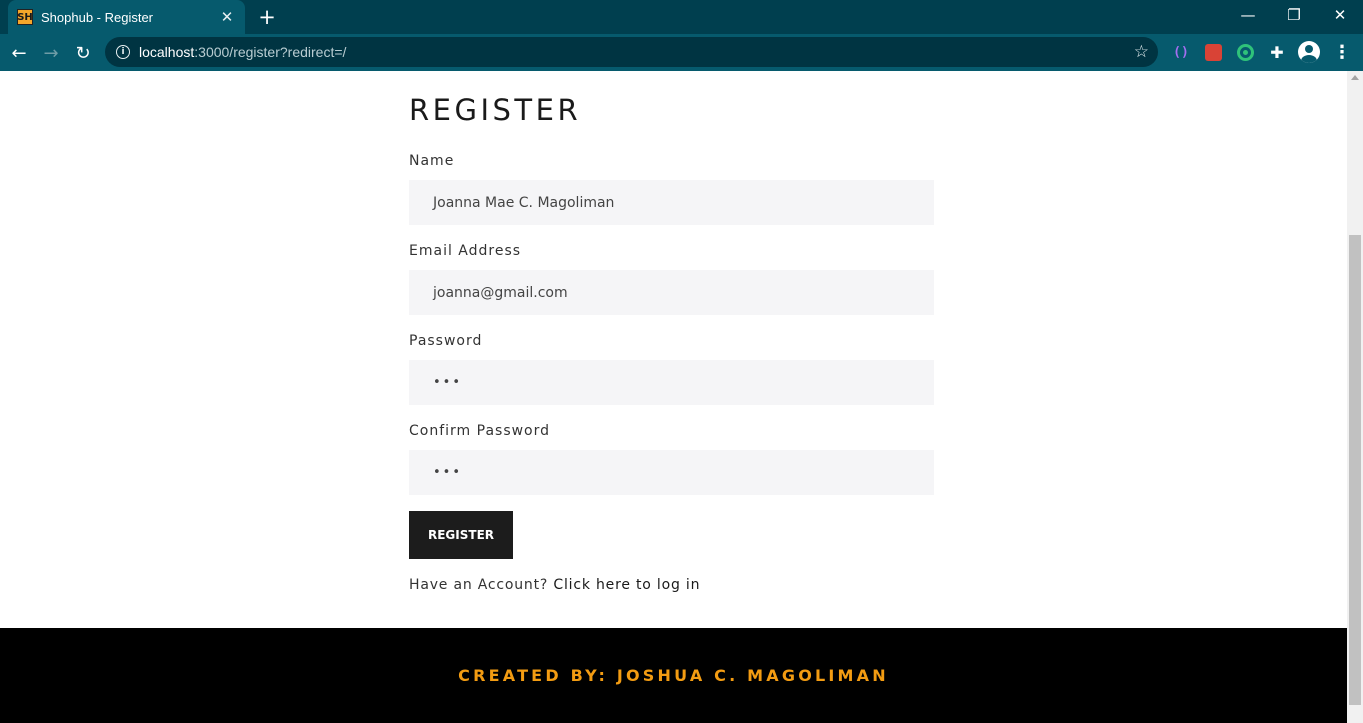 Image resolution: width=1363 pixels, height=723 pixels. I want to click on page-footer: CREATED BY: JOSHUA C. MAGOLIMAN, so click(673, 675).